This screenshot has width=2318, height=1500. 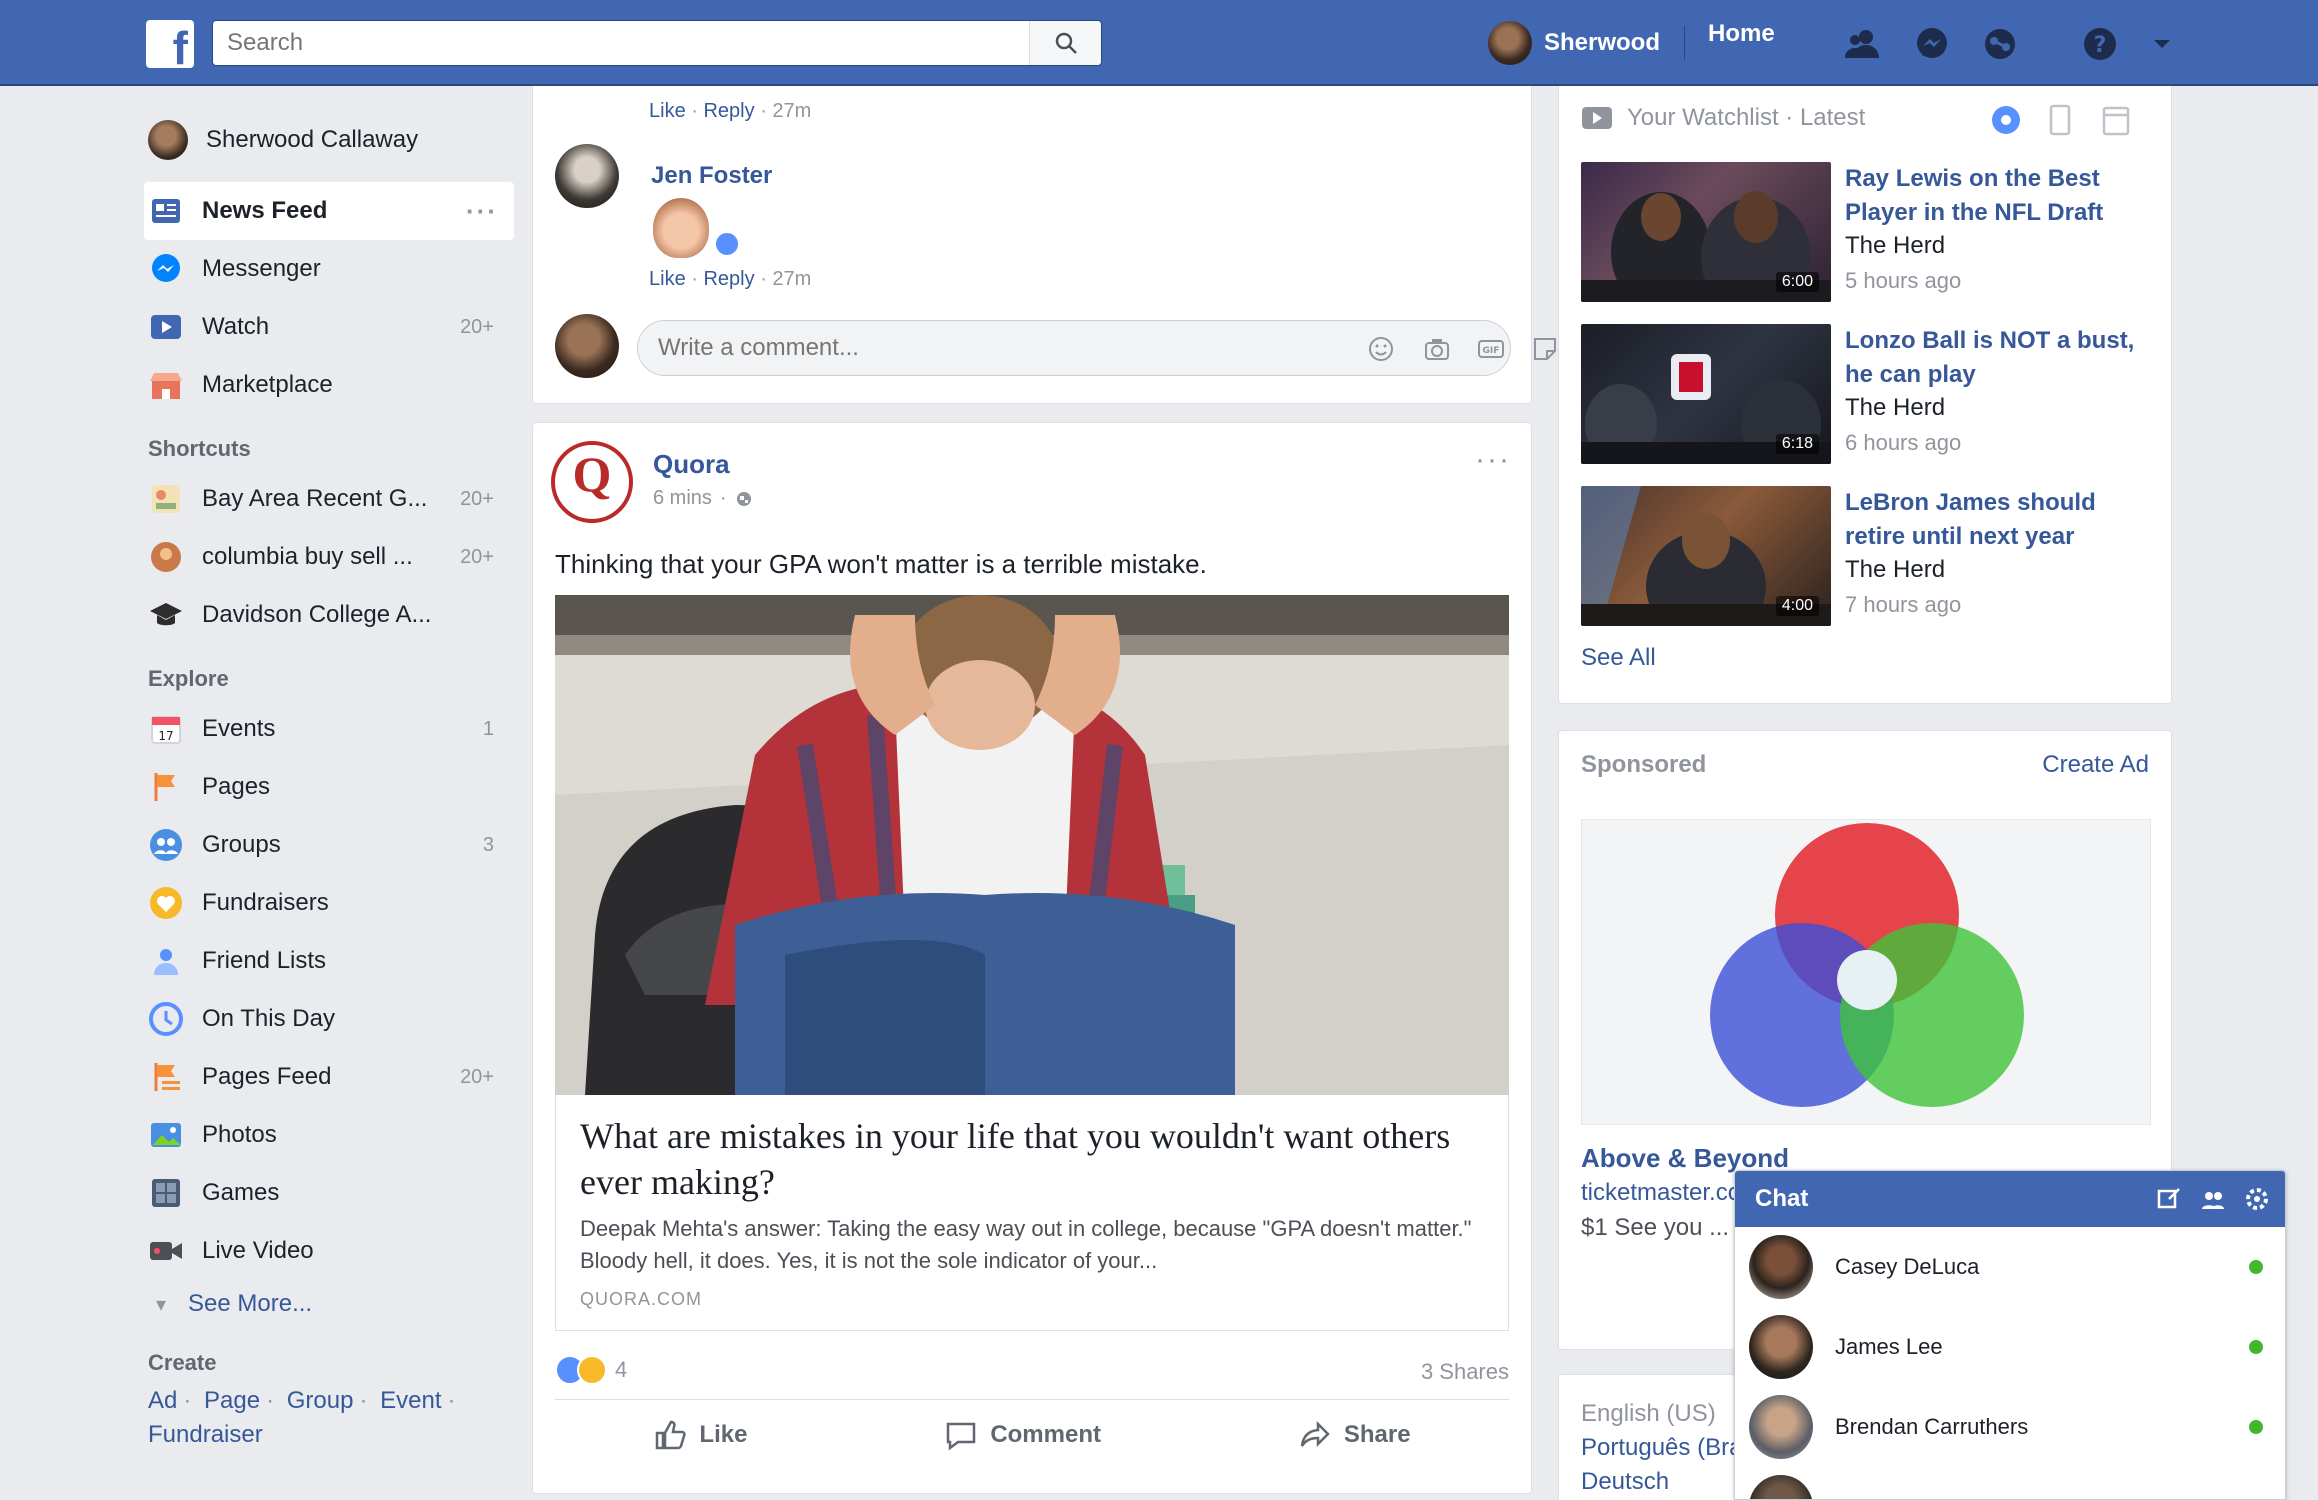 What do you see at coordinates (410, 1400) in the screenshot?
I see `create-event-link: Event` at bounding box center [410, 1400].